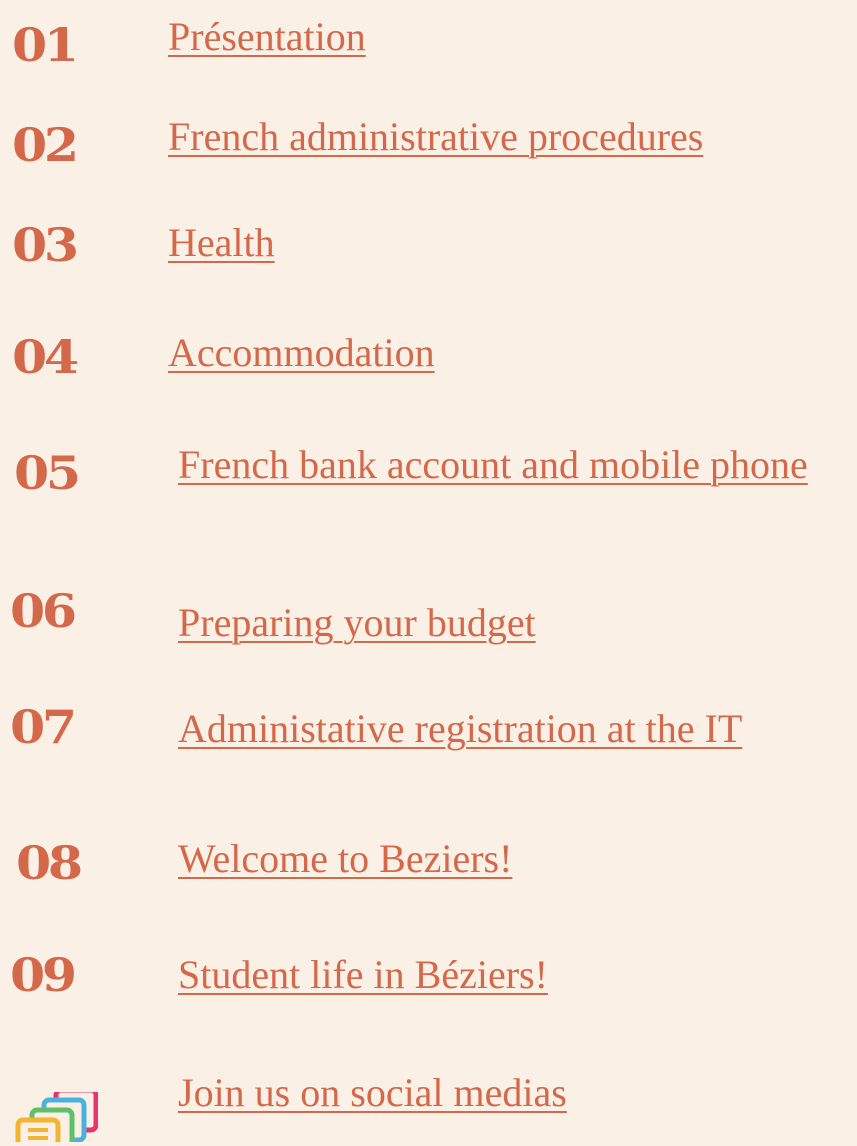  I want to click on toc-link-bank-account-mobile: French bank account and mobile phone, so click(508, 465).